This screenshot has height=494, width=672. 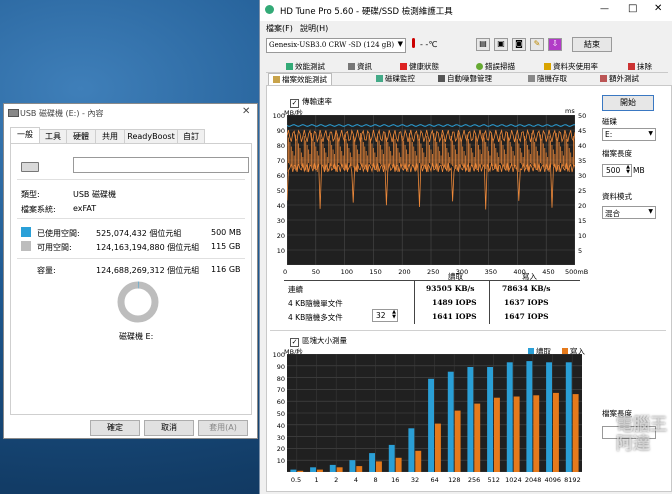 I want to click on folder-icon, so click(x=547, y=66).